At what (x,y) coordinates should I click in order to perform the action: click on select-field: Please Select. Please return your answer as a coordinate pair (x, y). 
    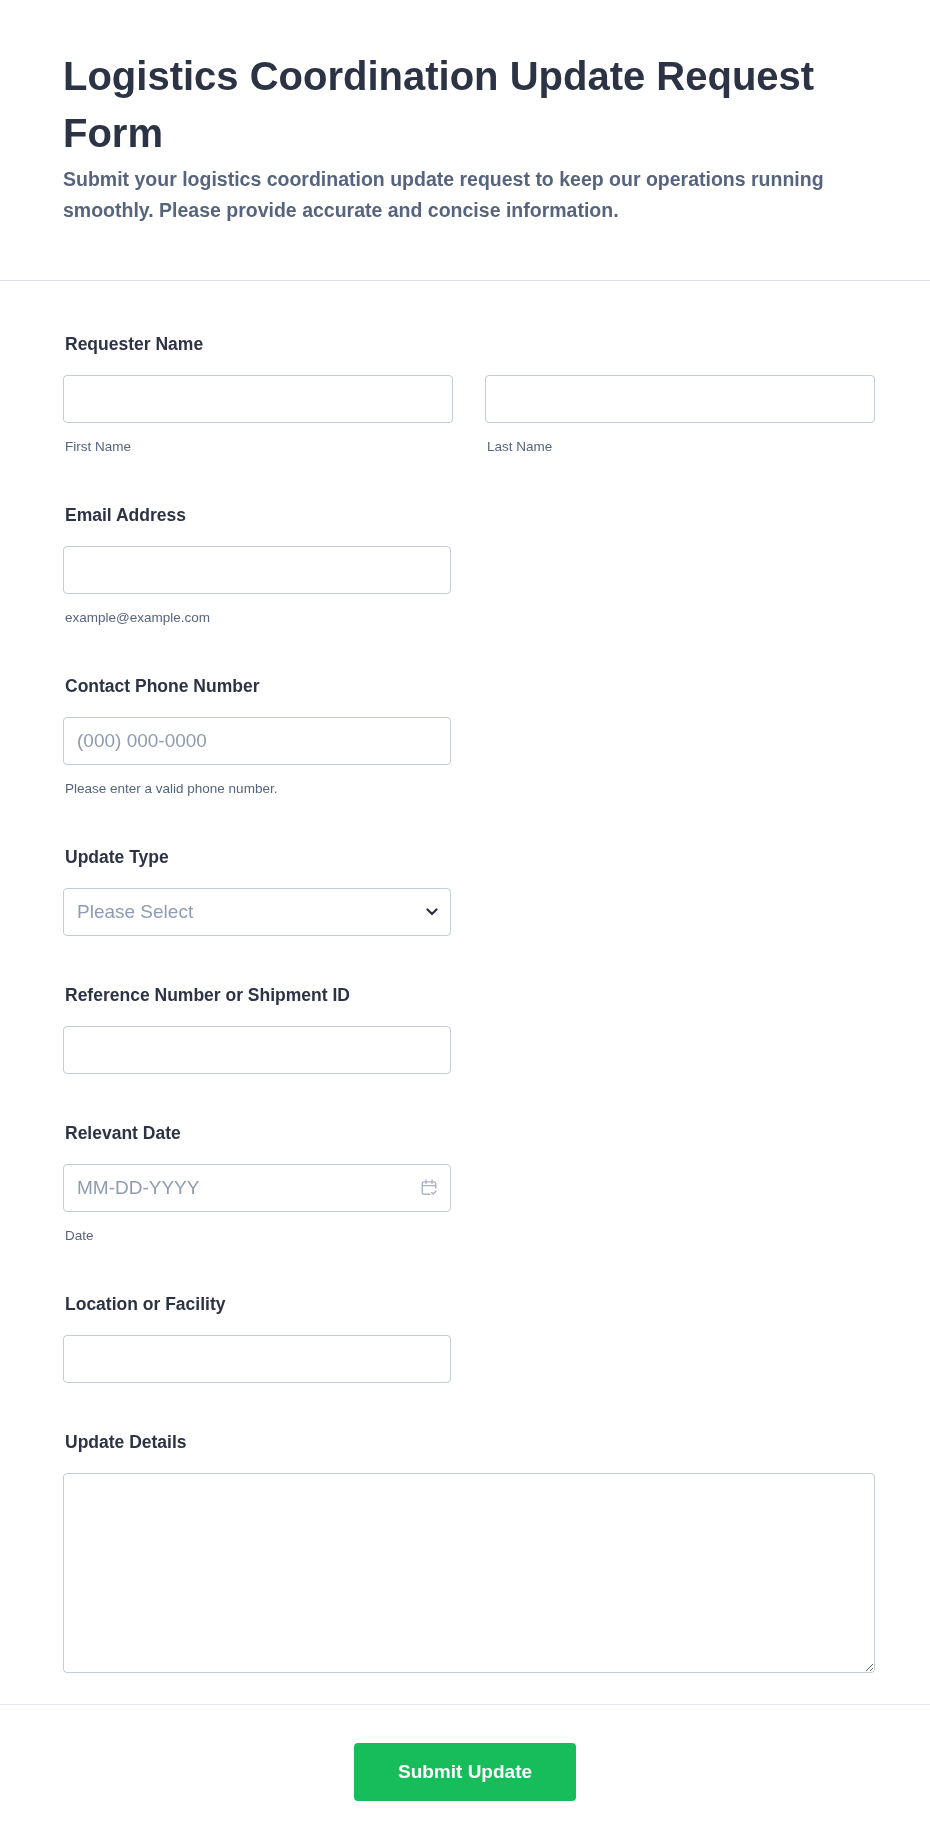
    Looking at the image, I should click on (257, 912).